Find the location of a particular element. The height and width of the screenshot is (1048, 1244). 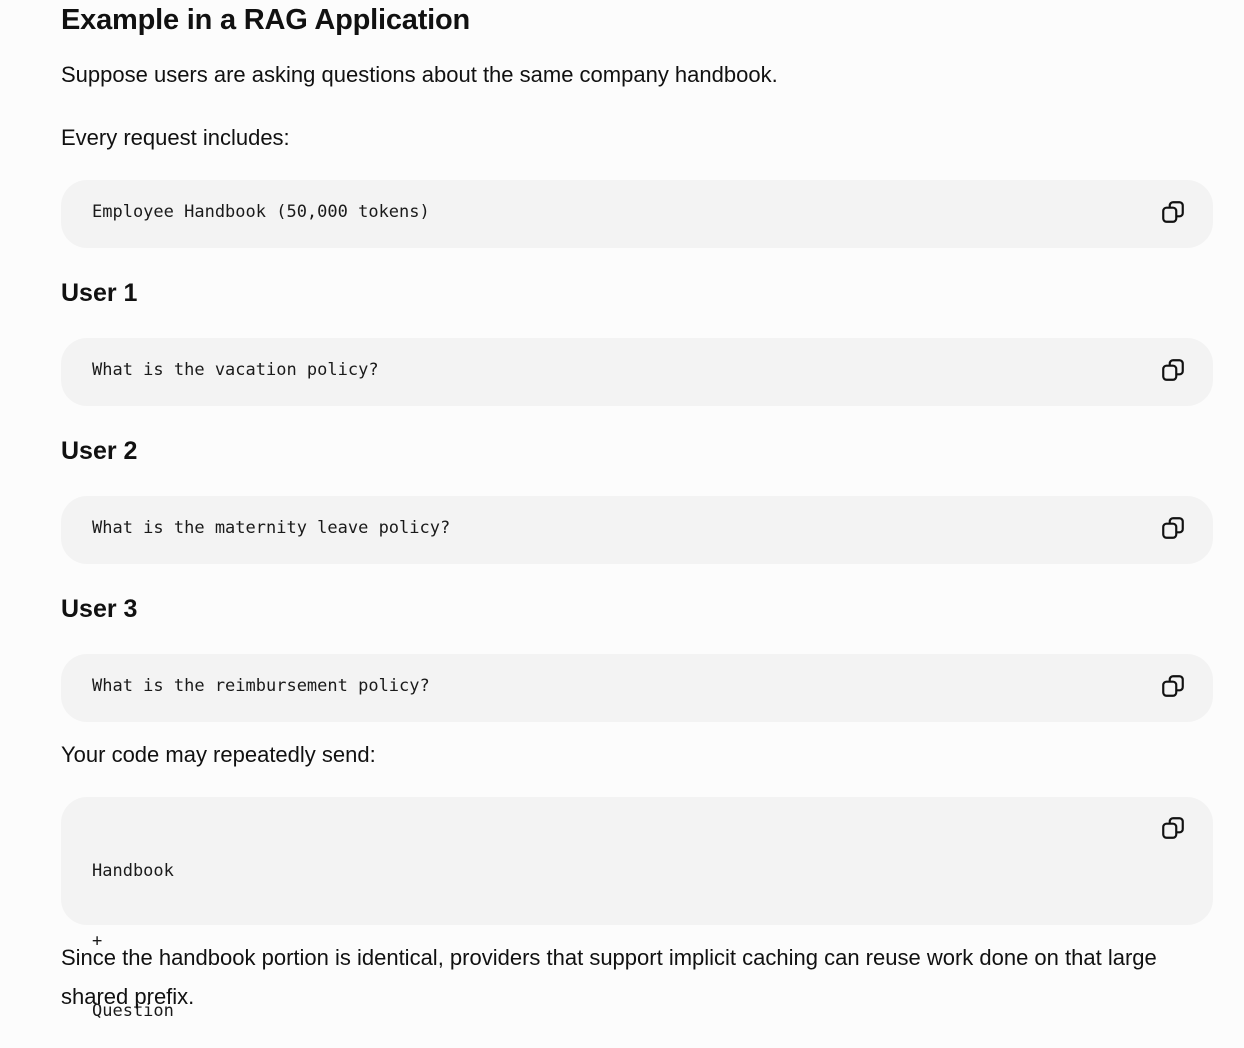

code-block-handbook: Employee Handbook (50,000 tokens) is located at coordinates (637, 214).